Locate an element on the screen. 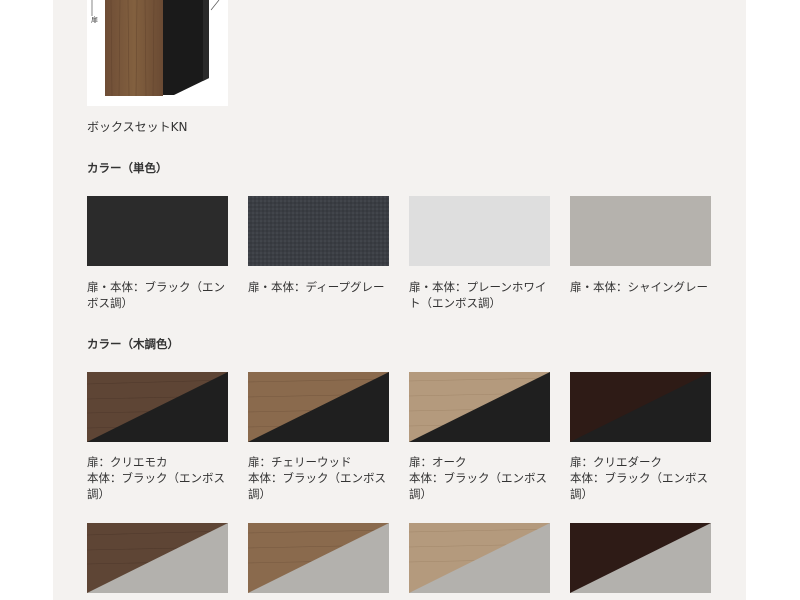 The width and height of the screenshot is (800, 600). caption-deep-grey: 扉・本体：ディープグレー is located at coordinates (316, 287).